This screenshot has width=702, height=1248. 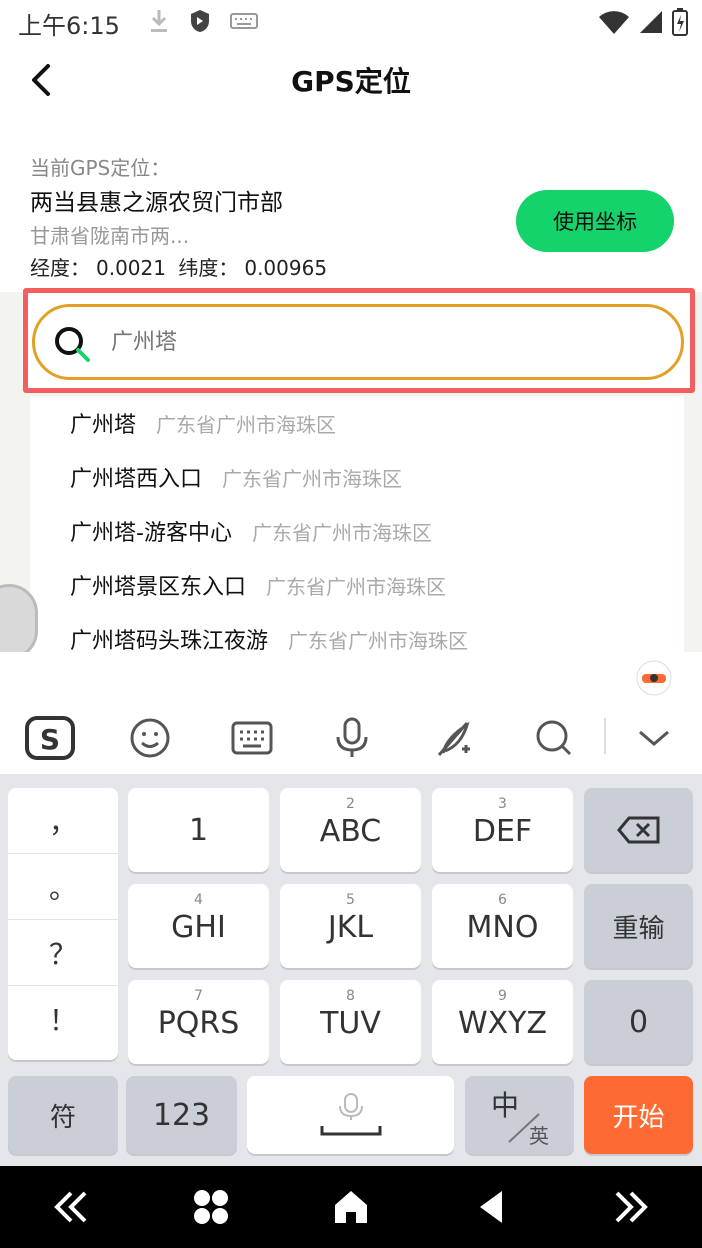 I want to click on key-7: 7 PQRS, so click(x=198, y=1022).